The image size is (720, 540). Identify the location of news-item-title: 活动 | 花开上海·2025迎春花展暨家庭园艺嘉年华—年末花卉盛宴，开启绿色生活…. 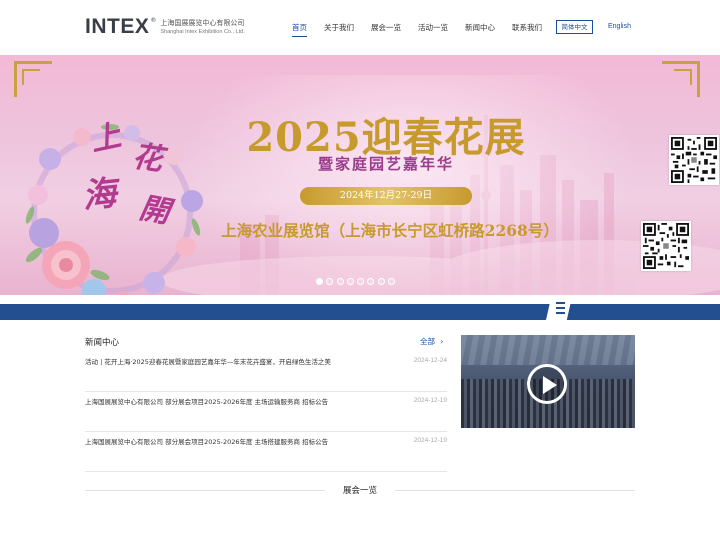
(214, 362).